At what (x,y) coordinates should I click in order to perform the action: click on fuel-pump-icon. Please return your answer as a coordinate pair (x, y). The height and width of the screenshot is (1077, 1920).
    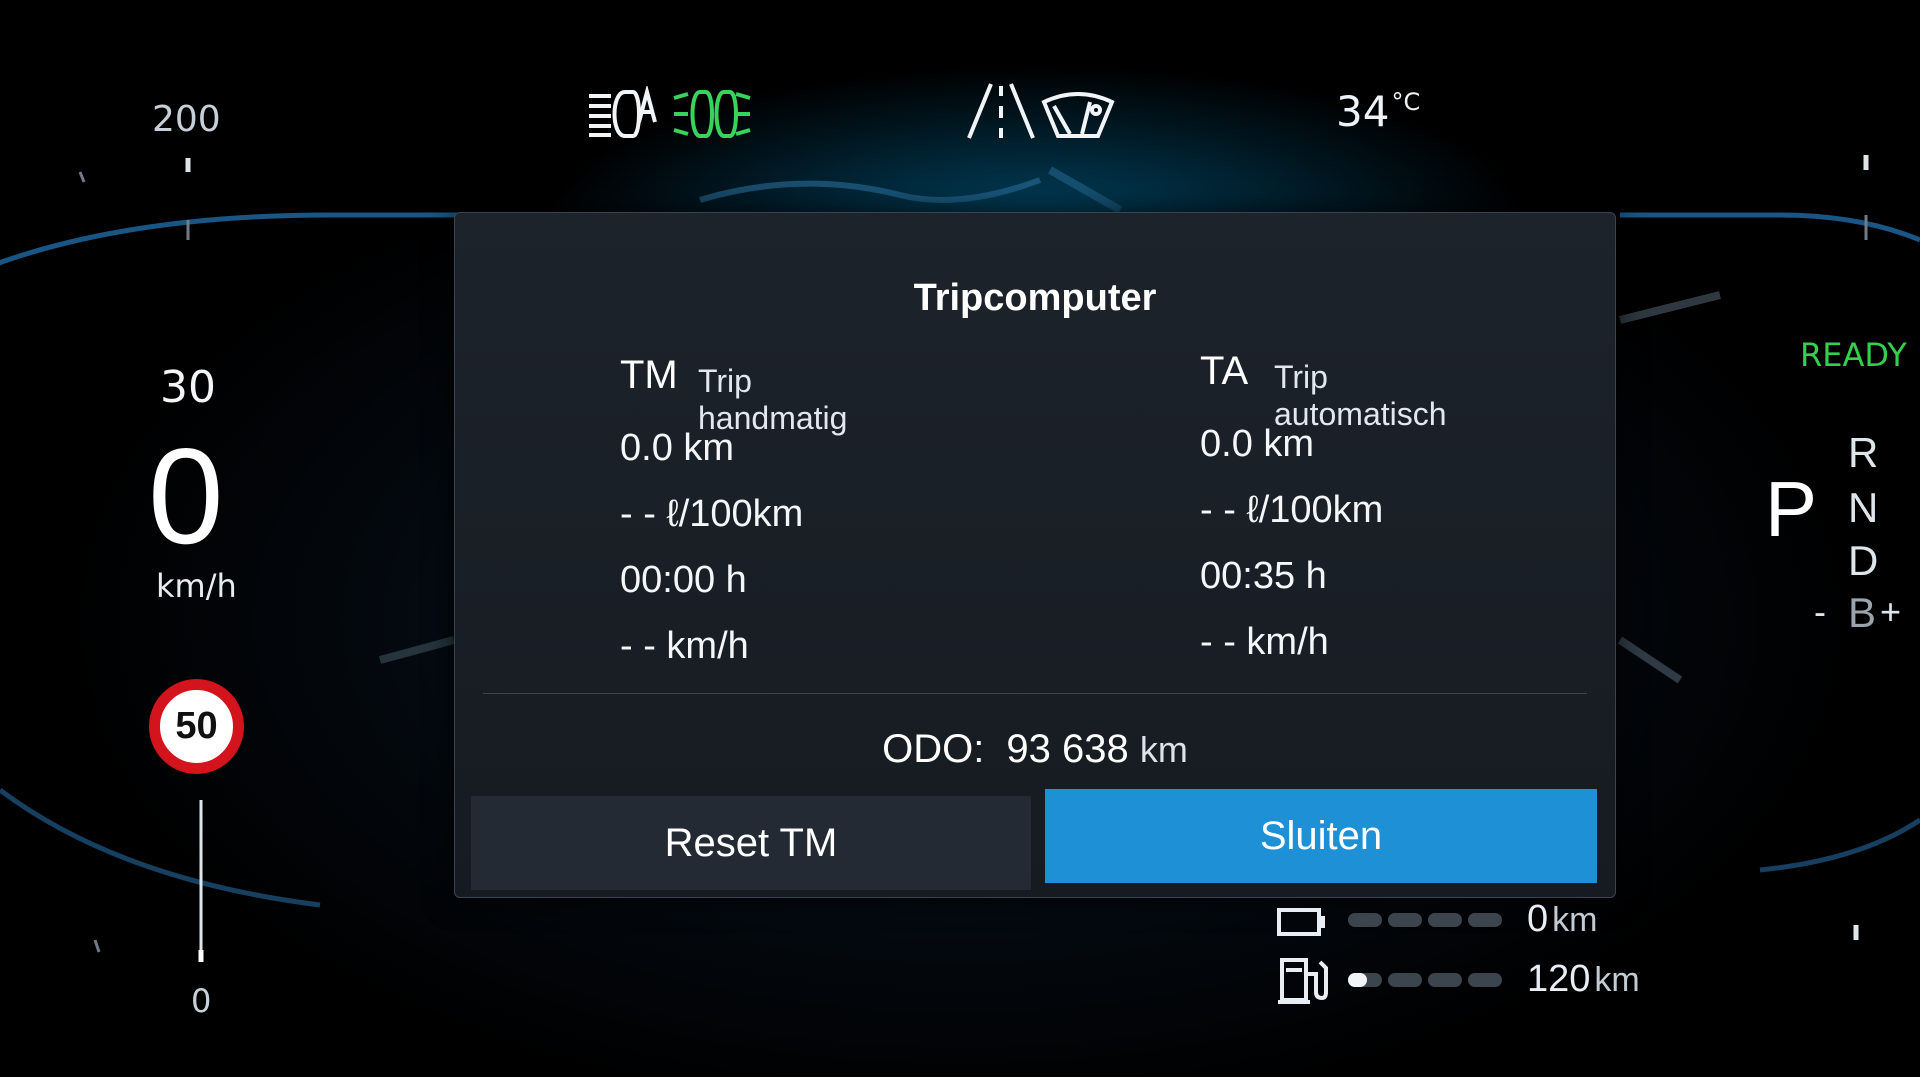
    Looking at the image, I should click on (1303, 981).